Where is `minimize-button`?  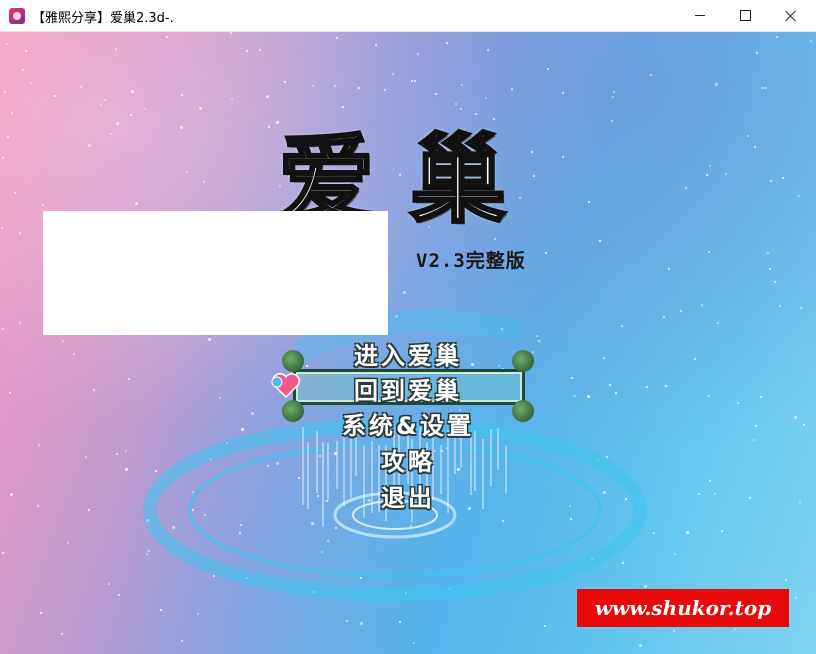
minimize-button is located at coordinates (700, 15).